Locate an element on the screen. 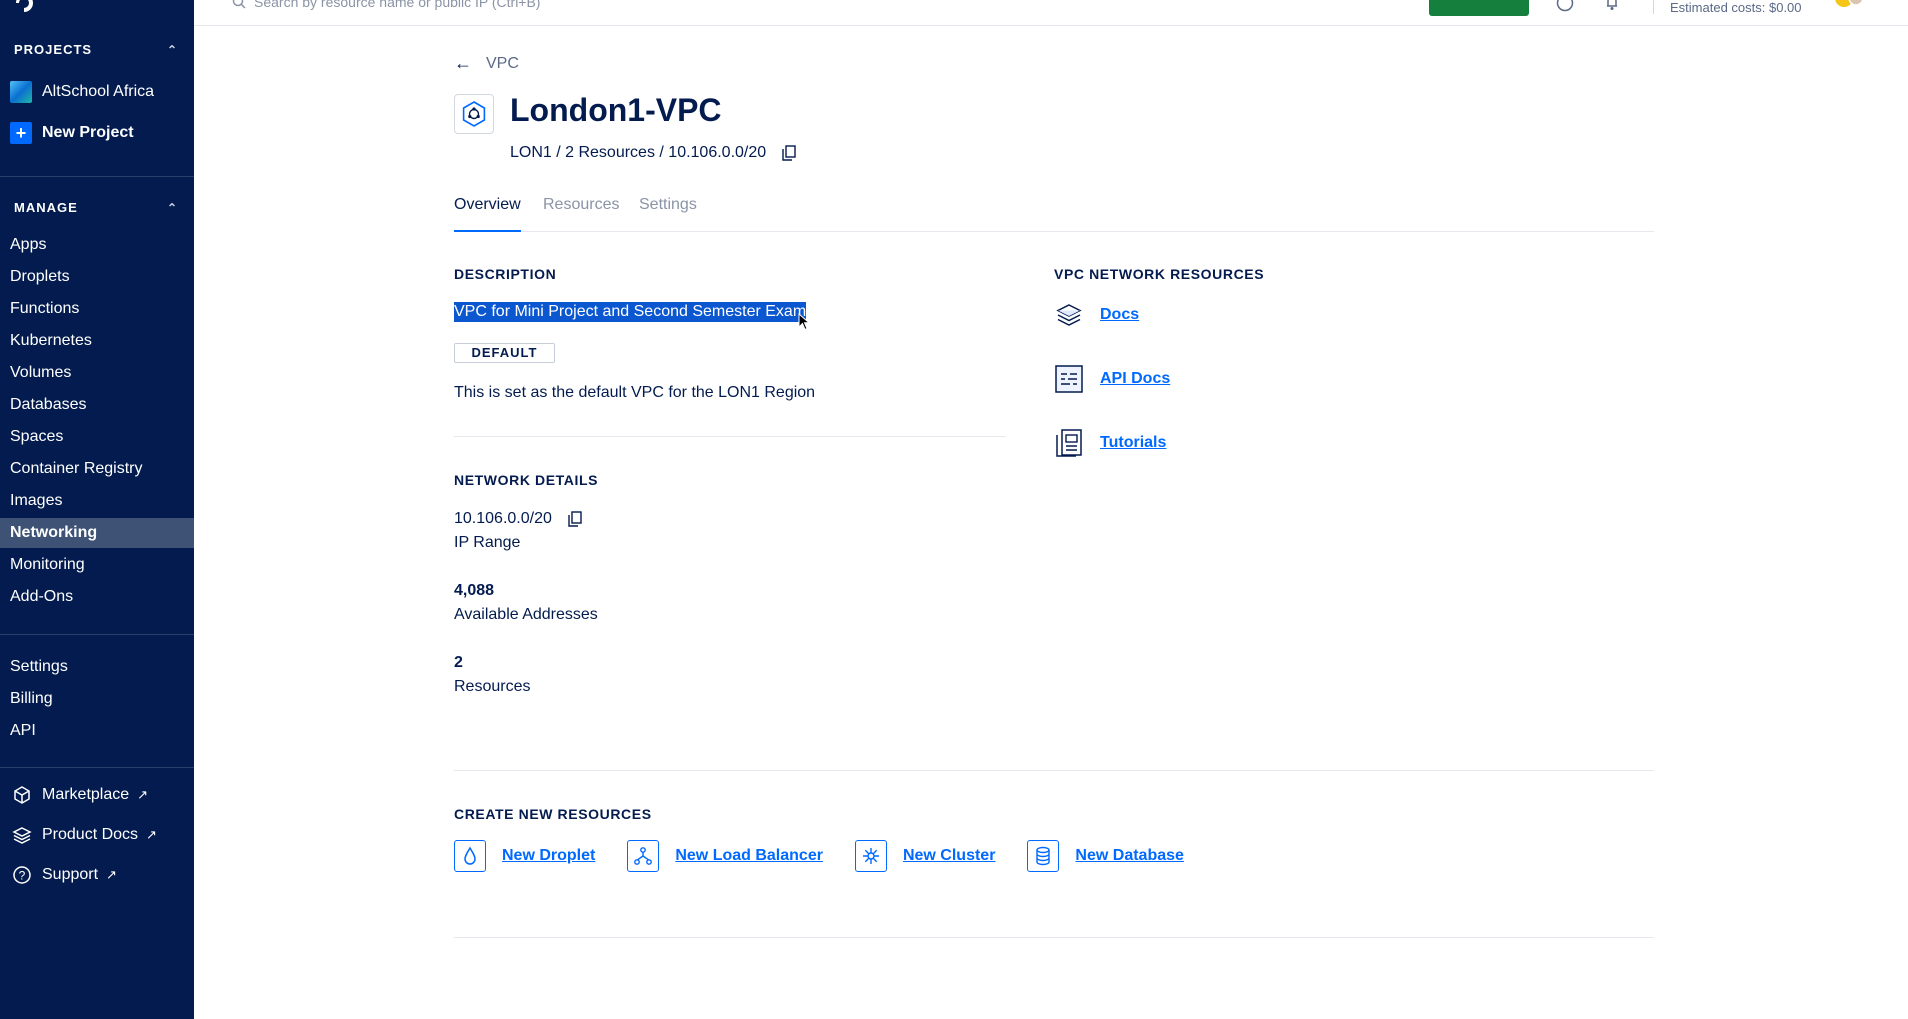 Image resolution: width=1908 pixels, height=1019 pixels. help-icon: ? is located at coordinates (22, 875).